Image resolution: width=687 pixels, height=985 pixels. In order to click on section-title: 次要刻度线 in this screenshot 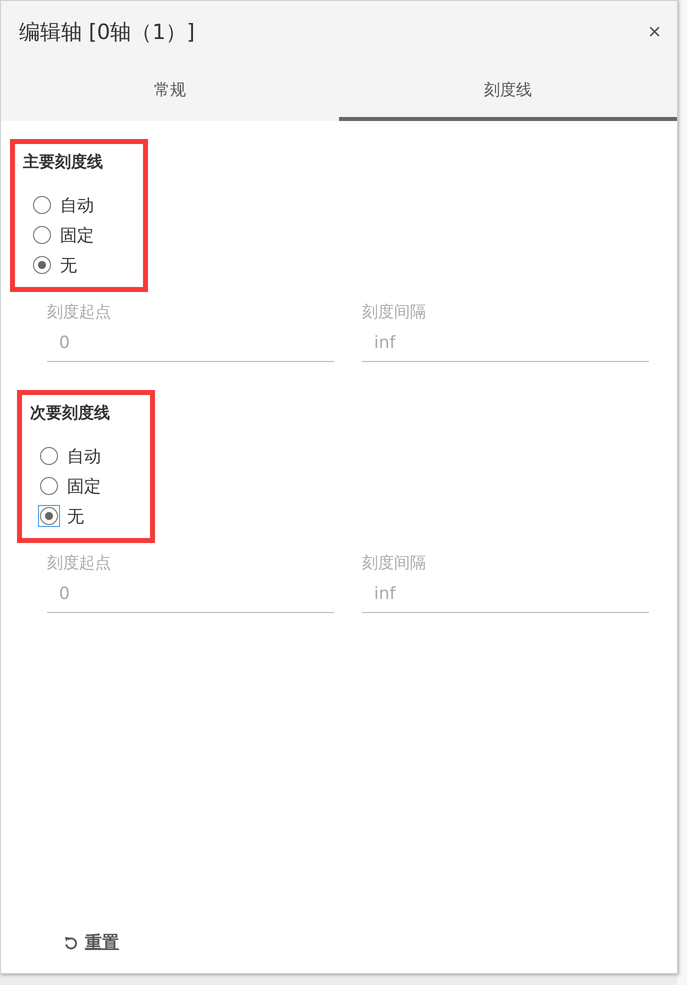, I will do `click(70, 413)`.